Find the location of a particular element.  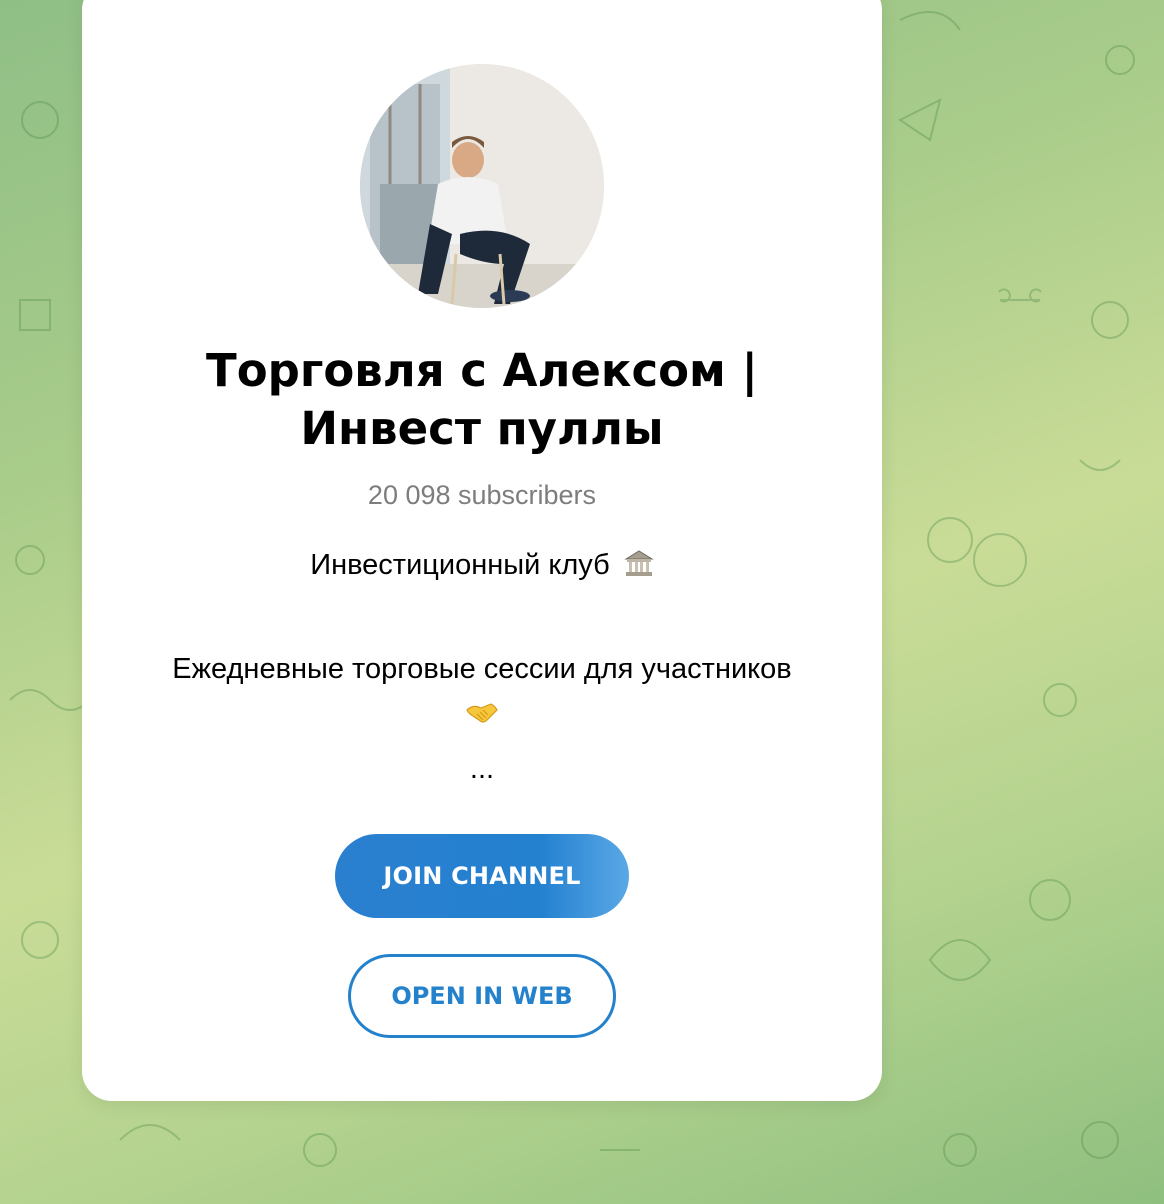

description-line-1-text: Инвестиционный клуб is located at coordinates (460, 565).